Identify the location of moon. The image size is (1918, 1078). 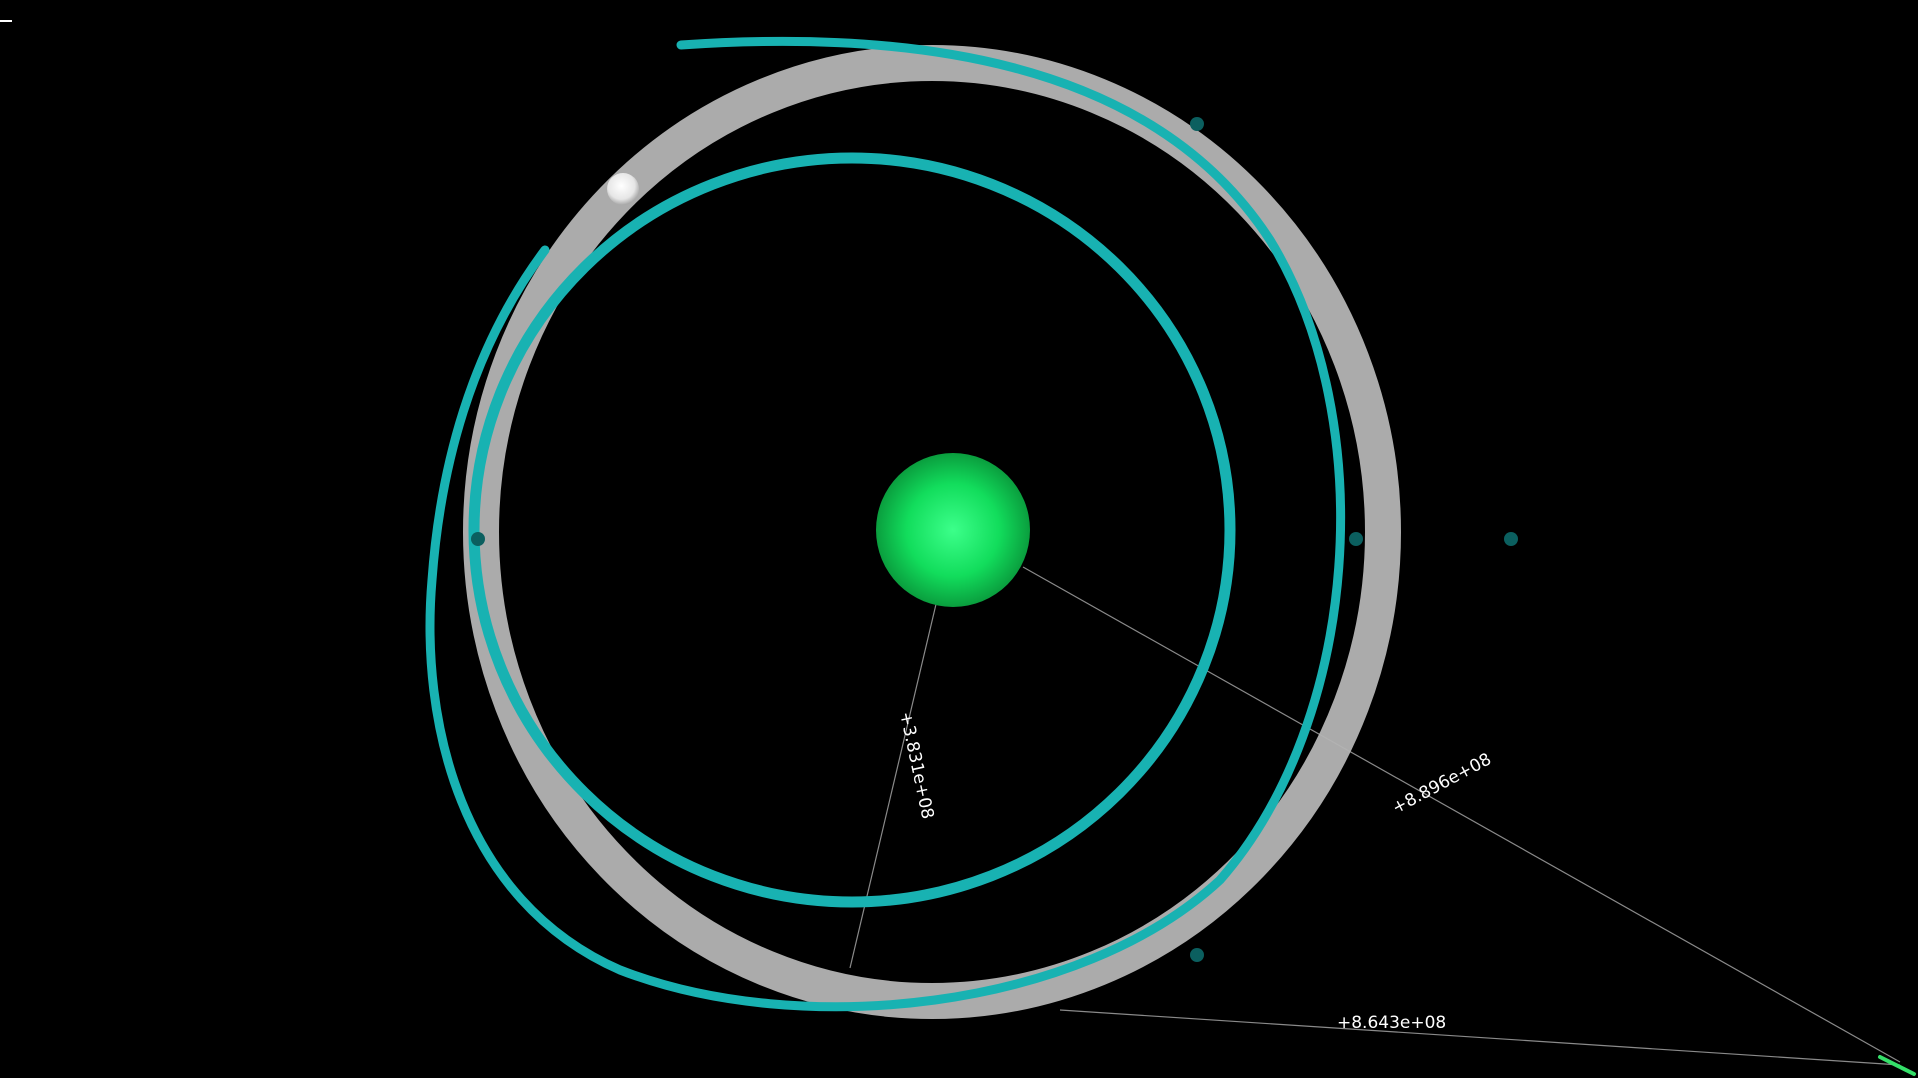
(623, 189).